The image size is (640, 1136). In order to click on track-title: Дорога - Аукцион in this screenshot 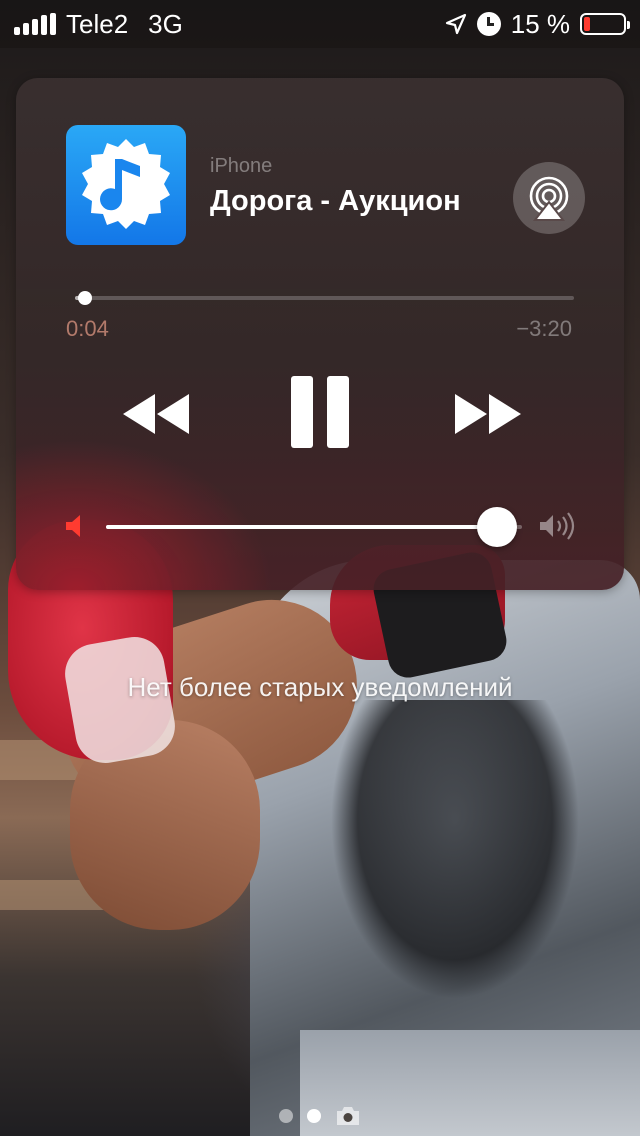, I will do `click(335, 201)`.